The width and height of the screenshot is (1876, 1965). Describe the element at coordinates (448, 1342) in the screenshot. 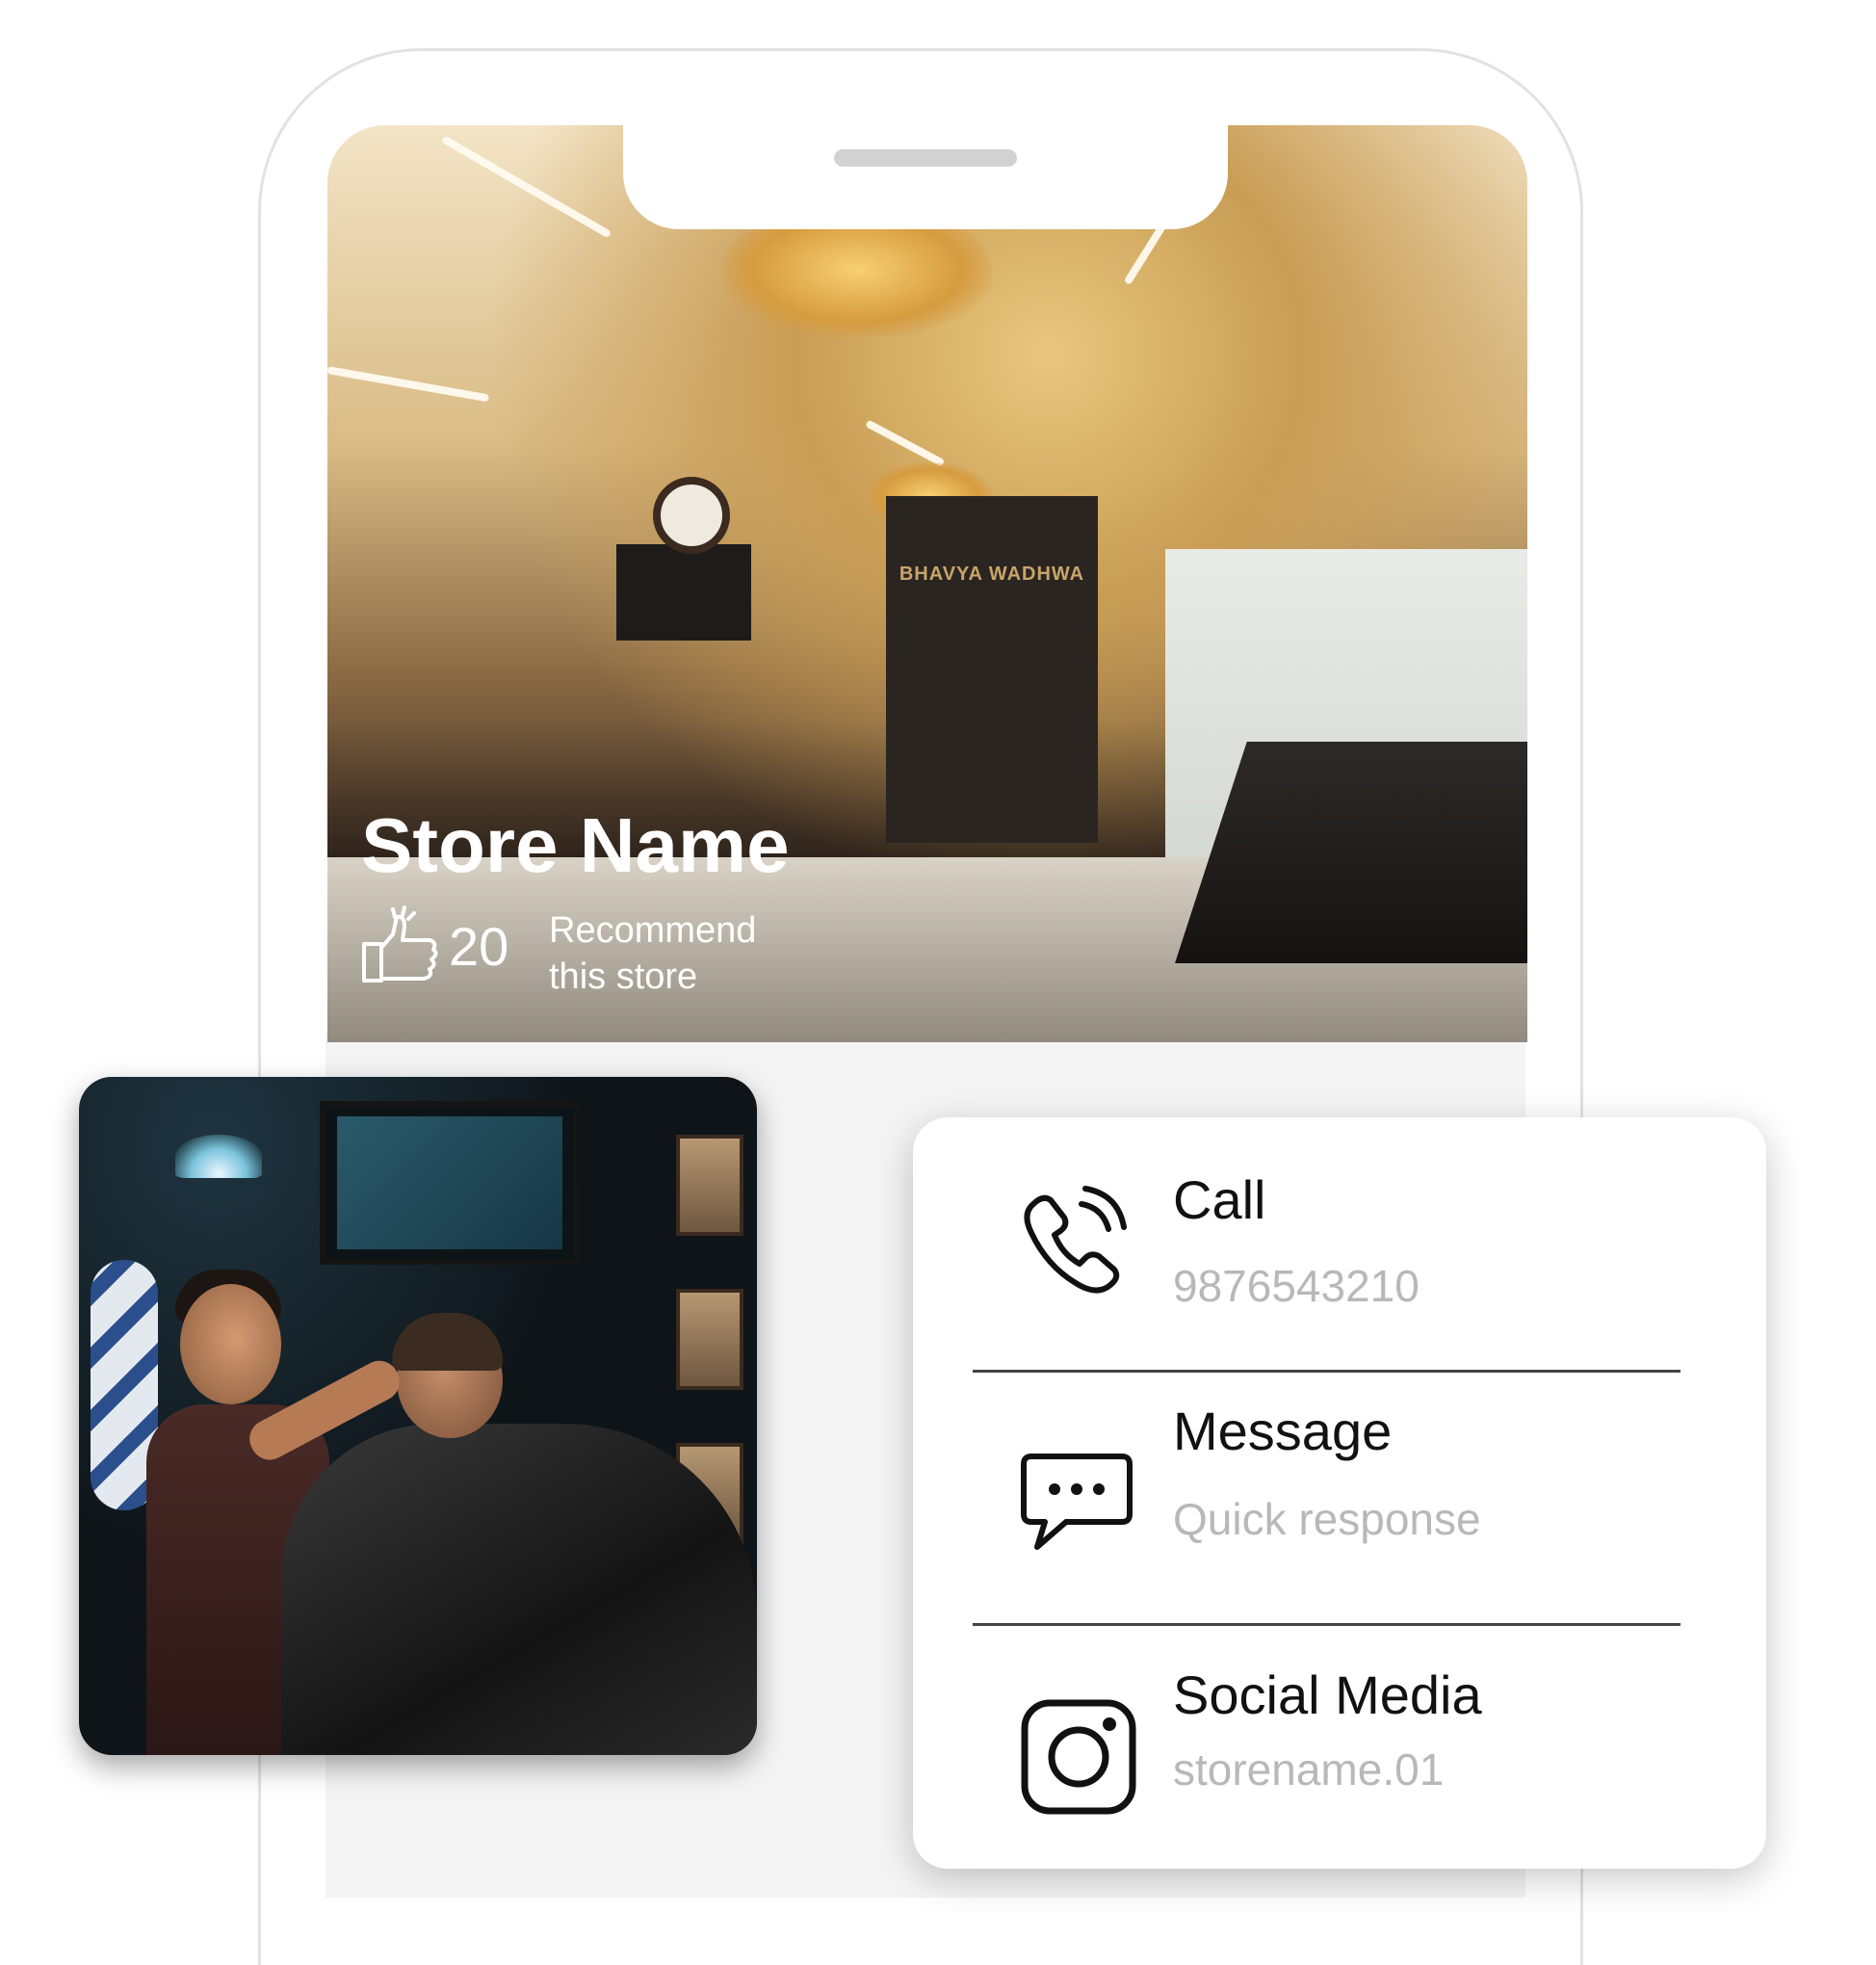

I see `client-hair` at that location.